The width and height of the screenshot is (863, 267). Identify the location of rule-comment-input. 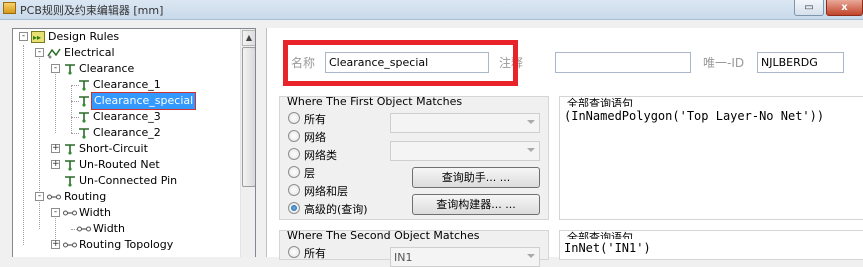
(623, 62).